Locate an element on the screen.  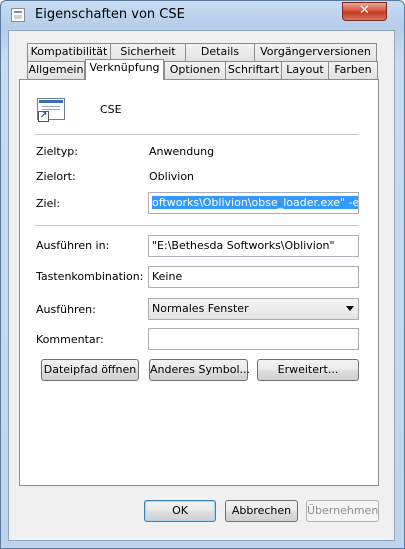
tab-verknuepfung: Verknüpfung is located at coordinates (124, 69).